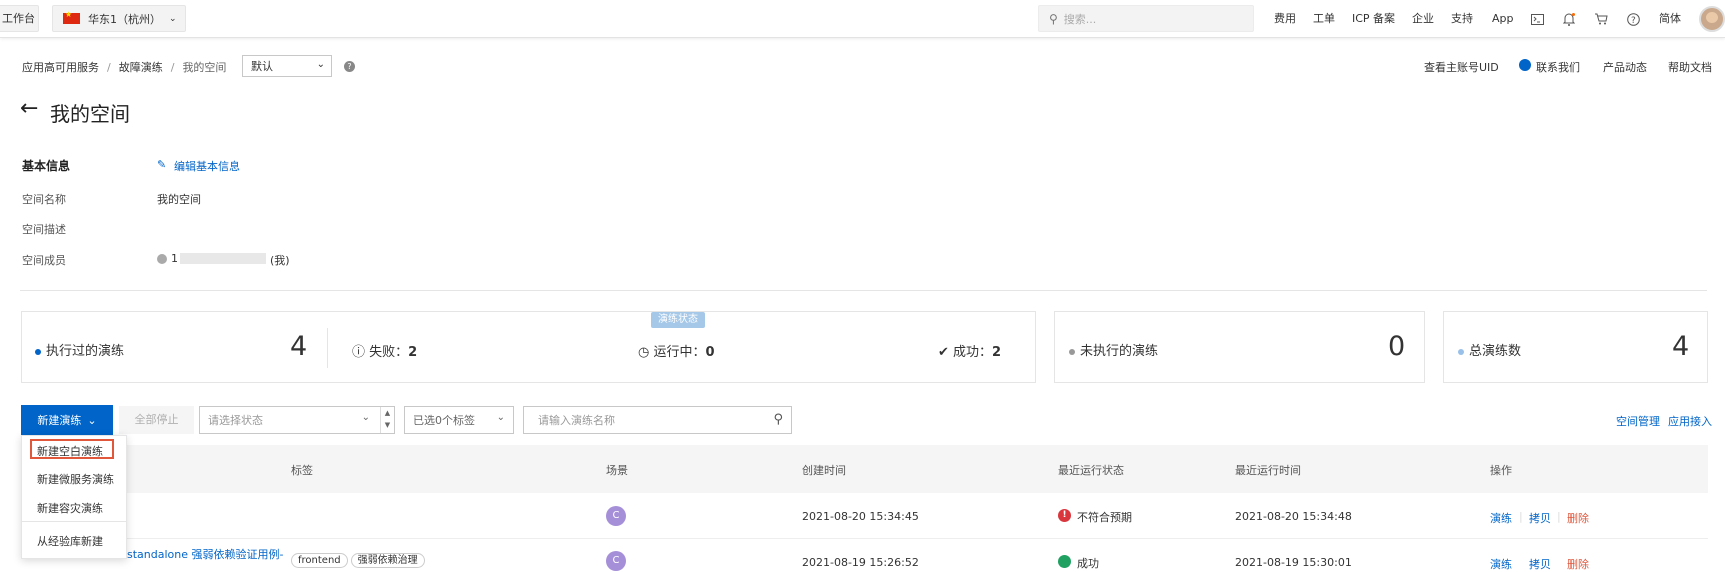 This screenshot has height=572, width=1725. What do you see at coordinates (359, 560) in the screenshot?
I see `tag-list: frontend 强弱依赖治理` at bounding box center [359, 560].